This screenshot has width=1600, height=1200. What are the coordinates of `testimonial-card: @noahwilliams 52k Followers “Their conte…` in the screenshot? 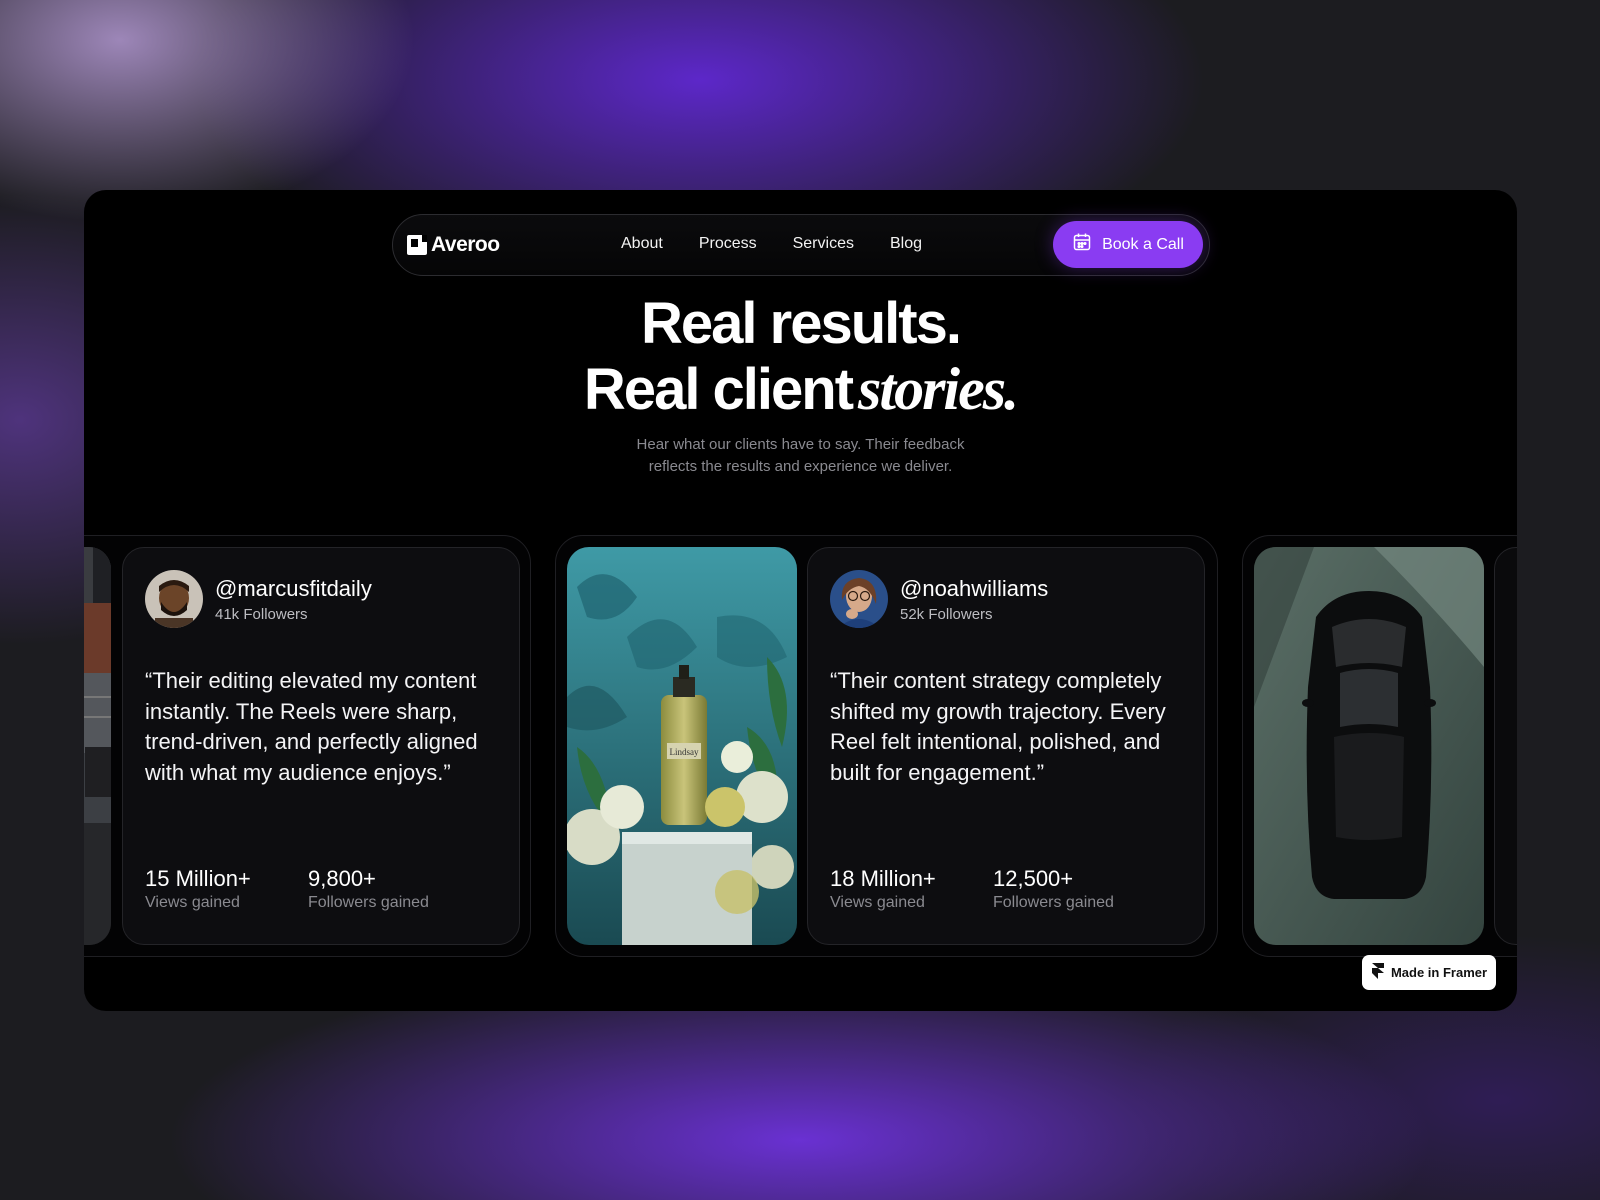 It's located at (1006, 746).